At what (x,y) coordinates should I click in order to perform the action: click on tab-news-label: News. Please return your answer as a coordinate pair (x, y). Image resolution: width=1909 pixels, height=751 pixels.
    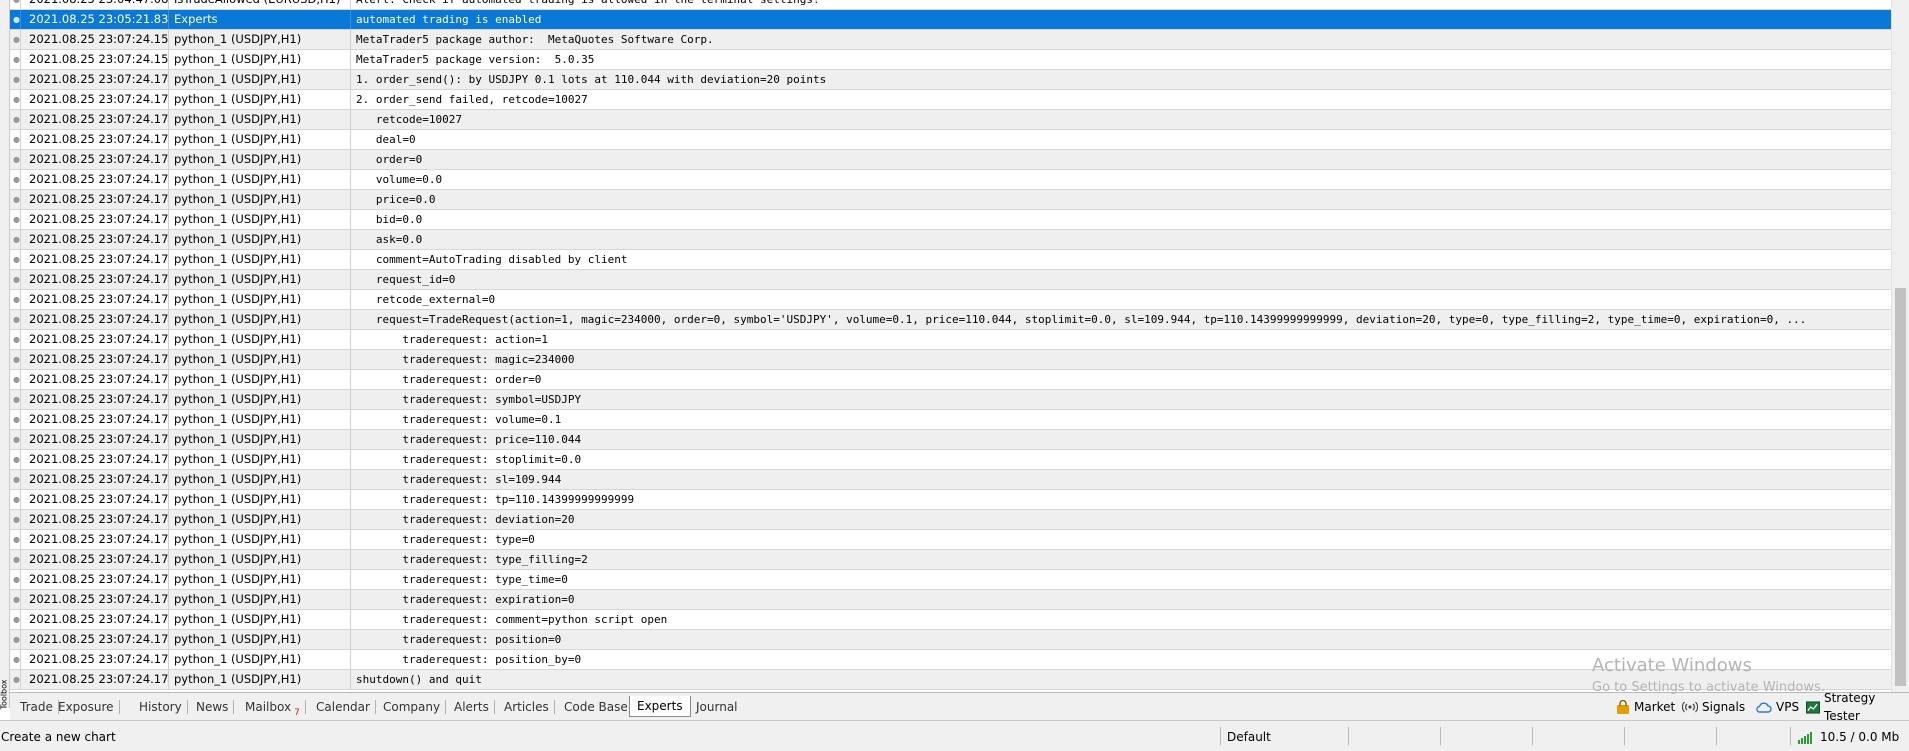
    Looking at the image, I should click on (212, 707).